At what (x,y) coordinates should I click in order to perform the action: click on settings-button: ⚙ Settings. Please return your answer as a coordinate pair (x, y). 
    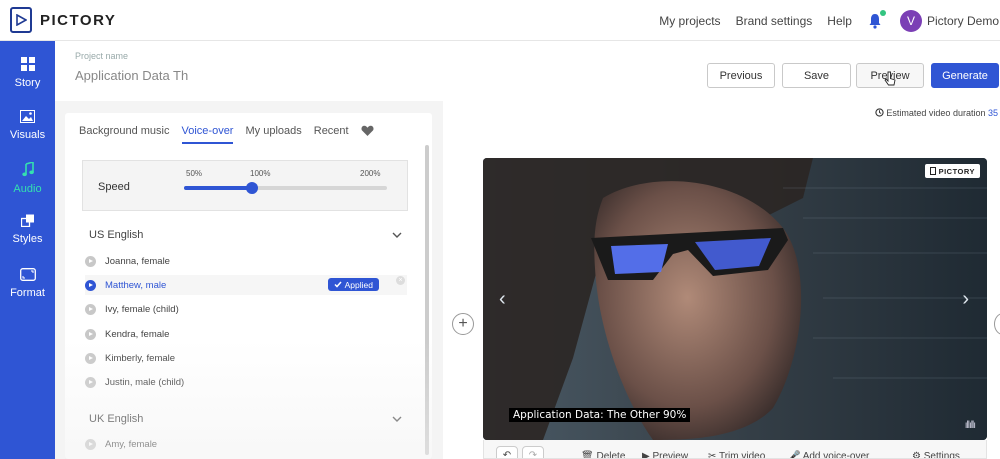
    Looking at the image, I should click on (936, 454).